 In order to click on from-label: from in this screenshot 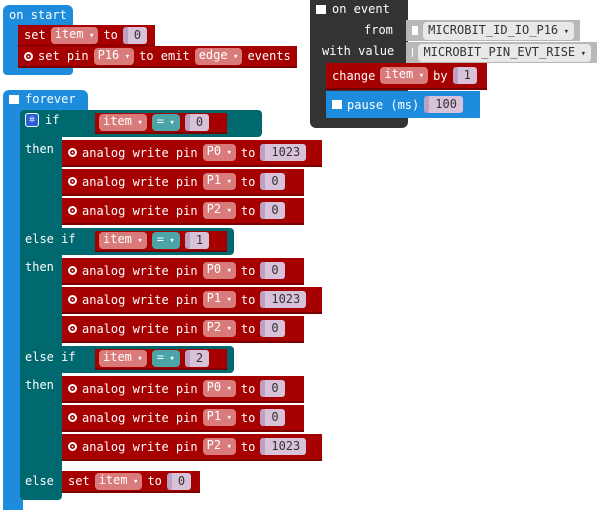, I will do `click(378, 30)`.